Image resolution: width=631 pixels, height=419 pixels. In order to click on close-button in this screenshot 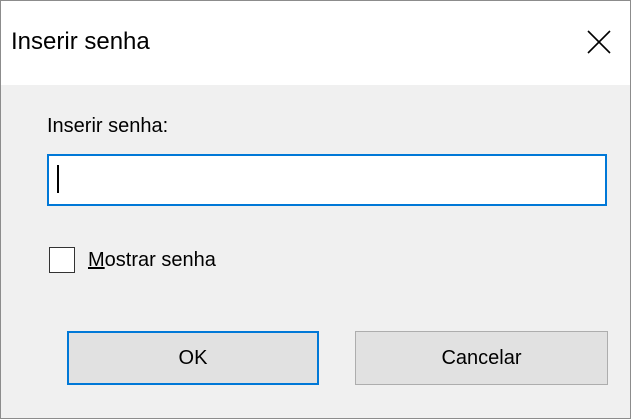, I will do `click(599, 42)`.